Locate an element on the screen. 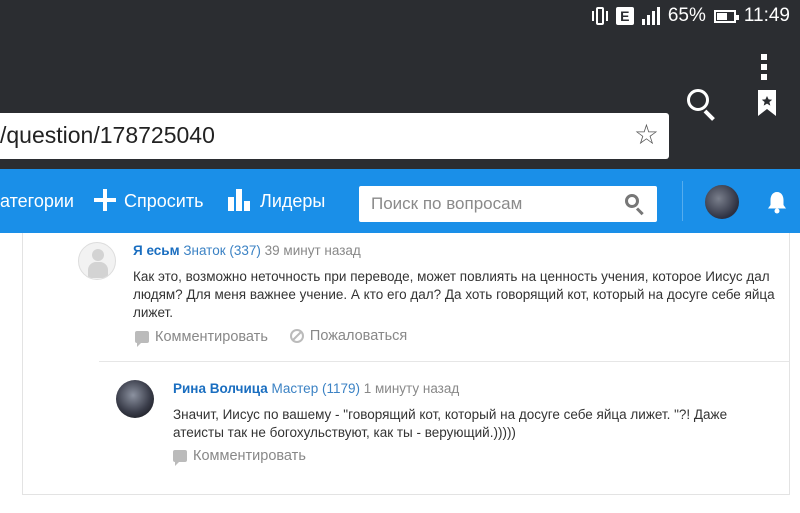 The width and height of the screenshot is (800, 513). question-search is located at coordinates (508, 204).